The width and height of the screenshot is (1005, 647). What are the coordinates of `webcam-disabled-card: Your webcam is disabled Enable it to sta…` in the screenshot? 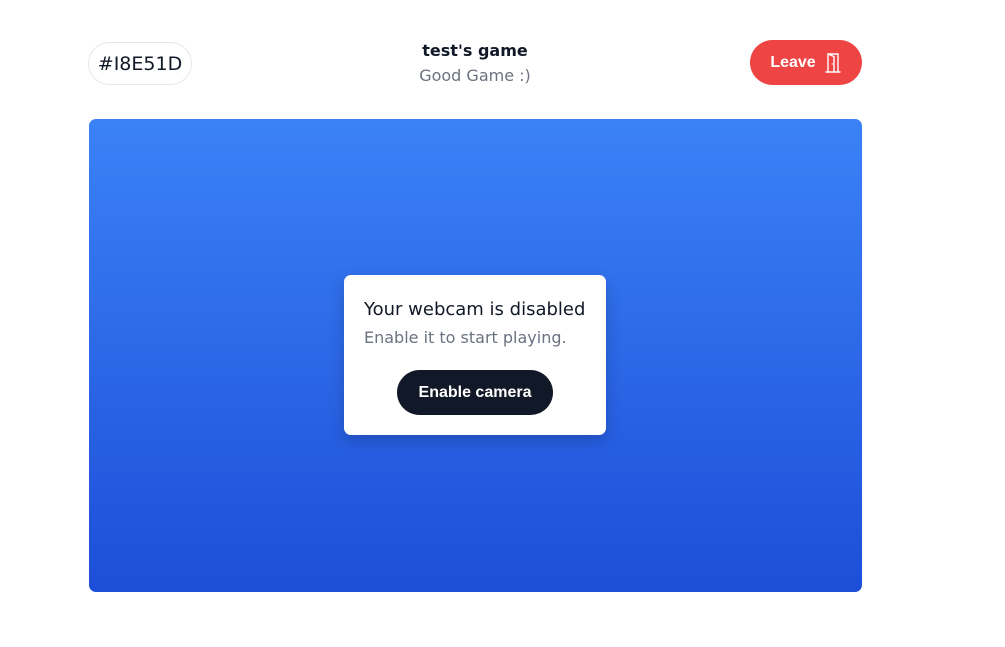 It's located at (475, 355).